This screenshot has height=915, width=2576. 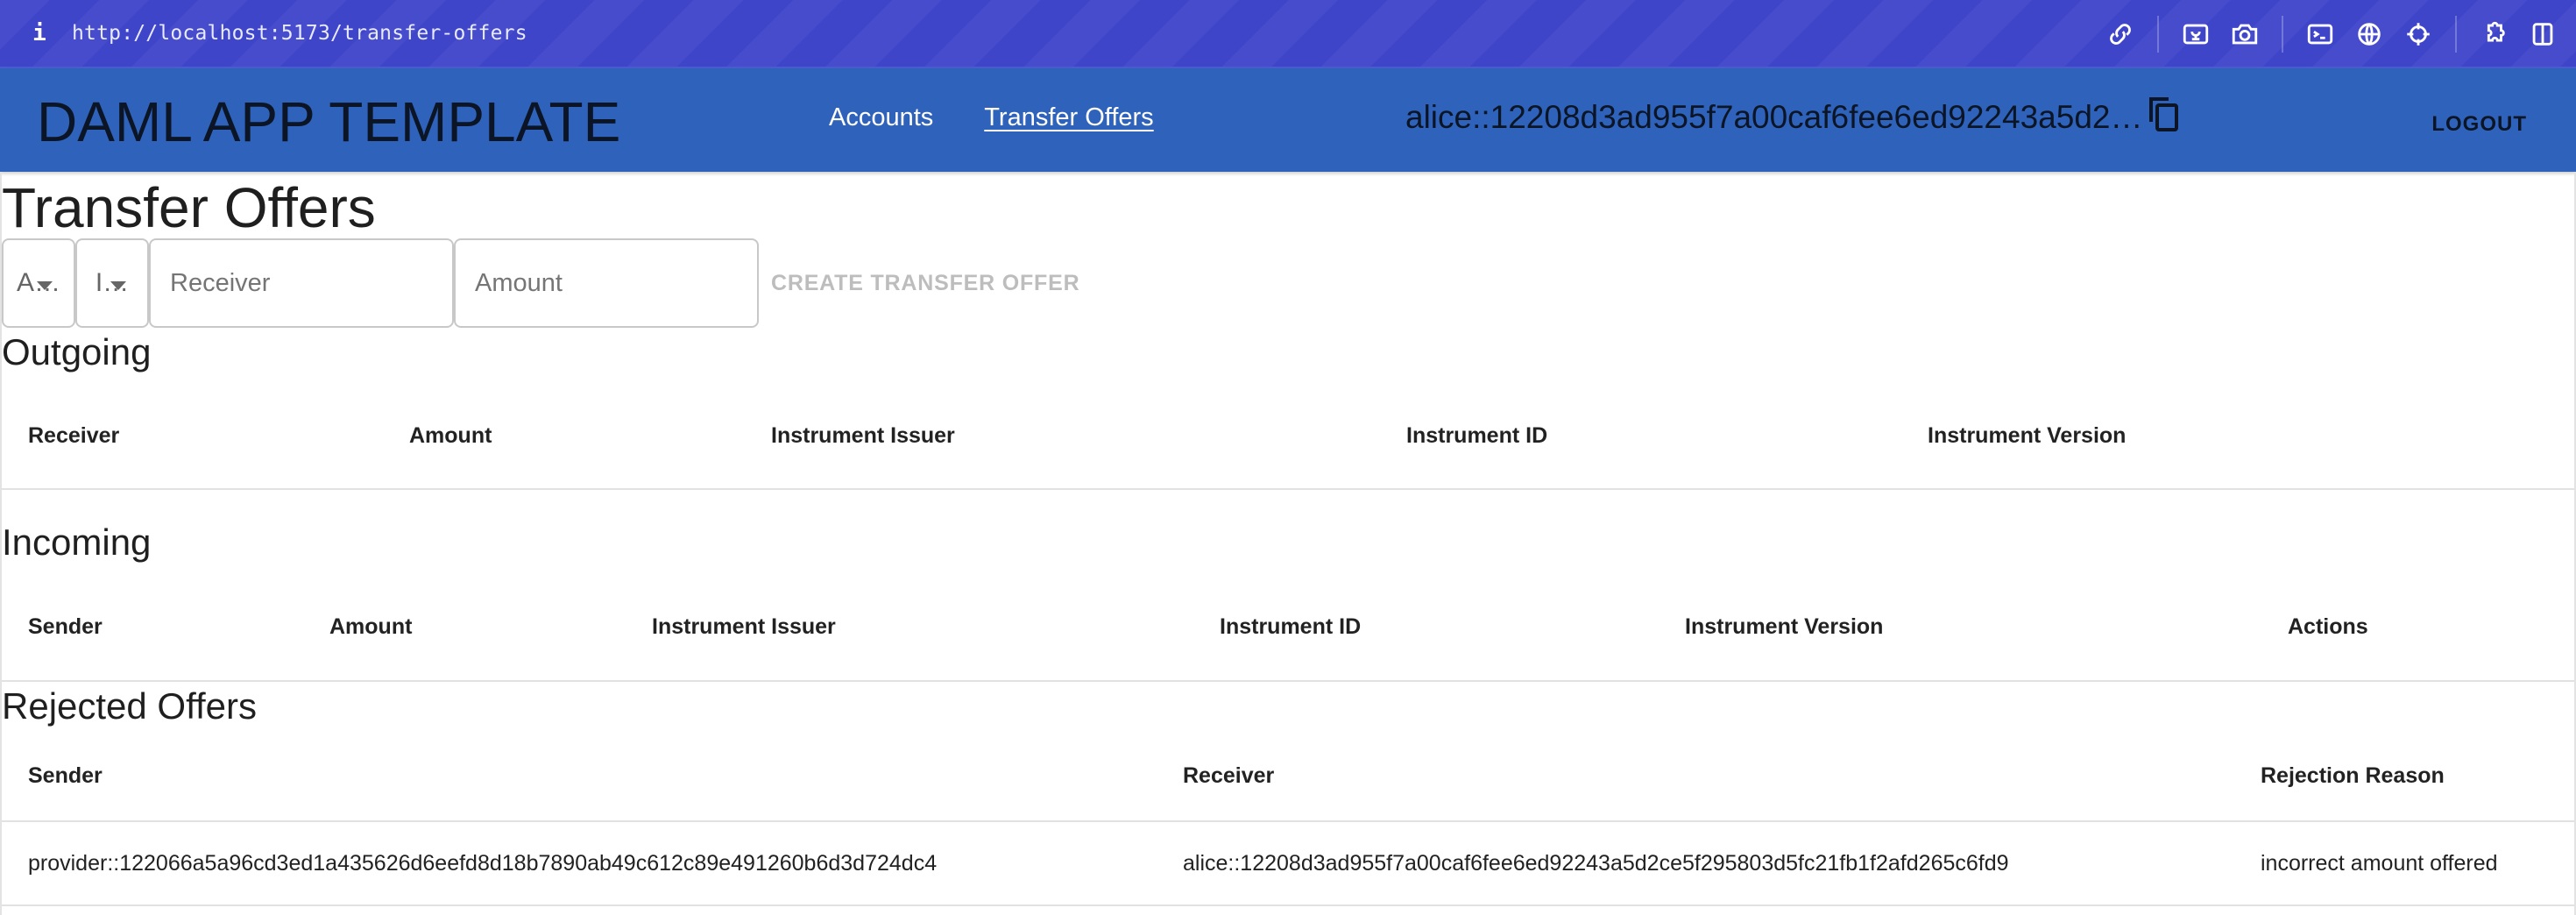 What do you see at coordinates (2418, 34) in the screenshot?
I see `crosshair-icon` at bounding box center [2418, 34].